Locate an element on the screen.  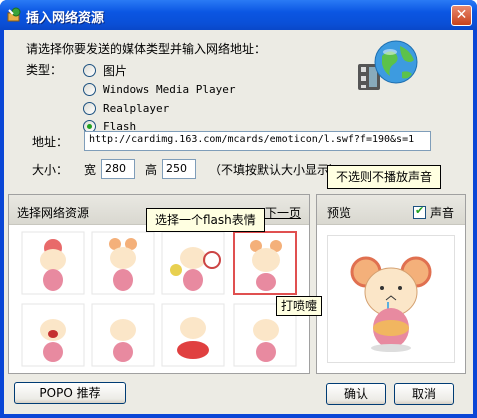
cancel-button-label: 取消 is located at coordinates (423, 394).